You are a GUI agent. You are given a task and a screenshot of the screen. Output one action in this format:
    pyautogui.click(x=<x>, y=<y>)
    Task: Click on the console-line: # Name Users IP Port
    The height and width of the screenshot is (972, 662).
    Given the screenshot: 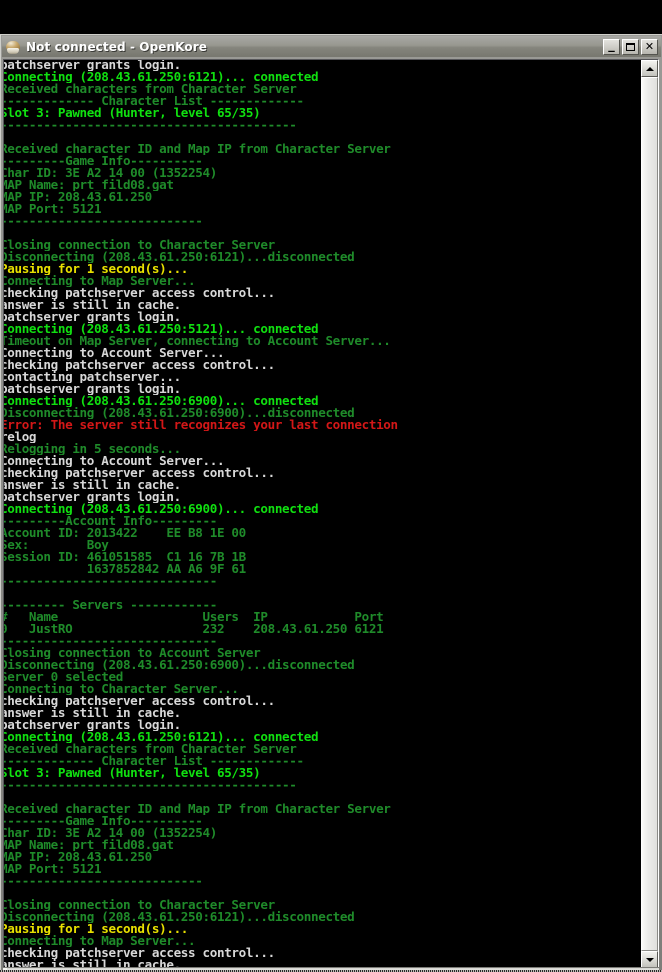 What is the action you would take?
    pyautogui.click(x=194, y=617)
    